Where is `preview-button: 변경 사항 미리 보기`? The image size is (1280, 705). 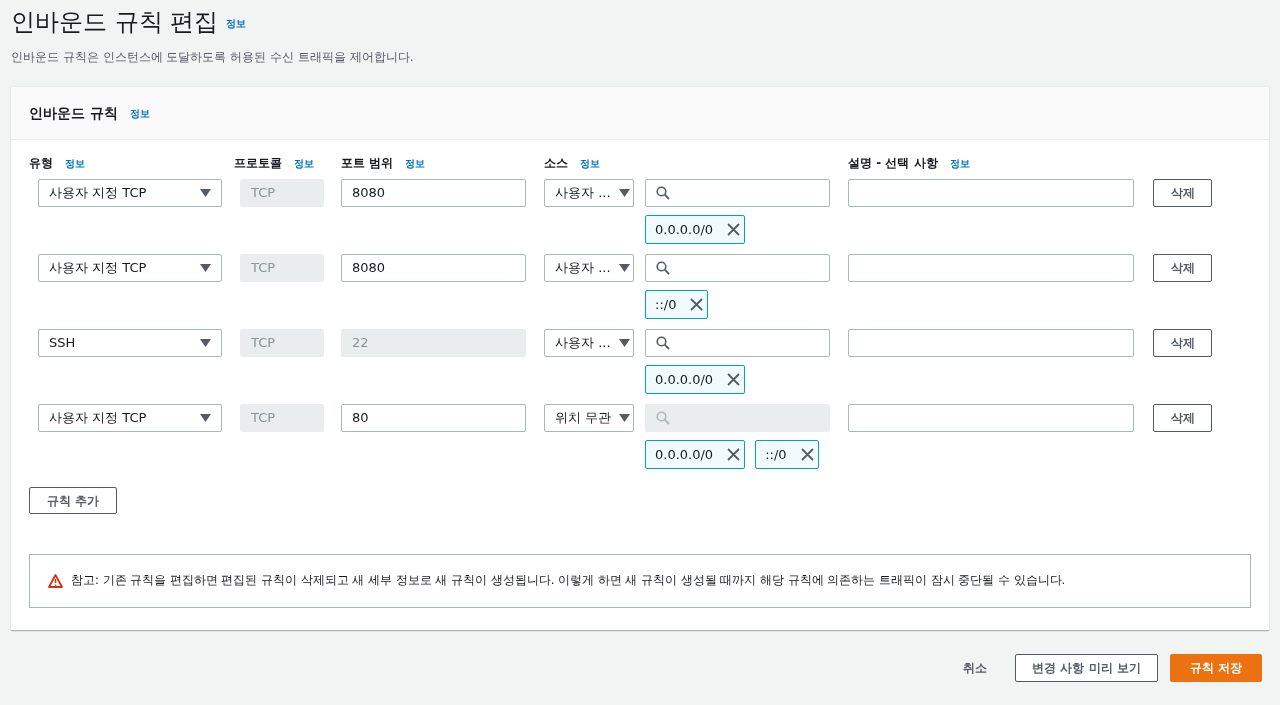 preview-button: 변경 사항 미리 보기 is located at coordinates (1086, 668).